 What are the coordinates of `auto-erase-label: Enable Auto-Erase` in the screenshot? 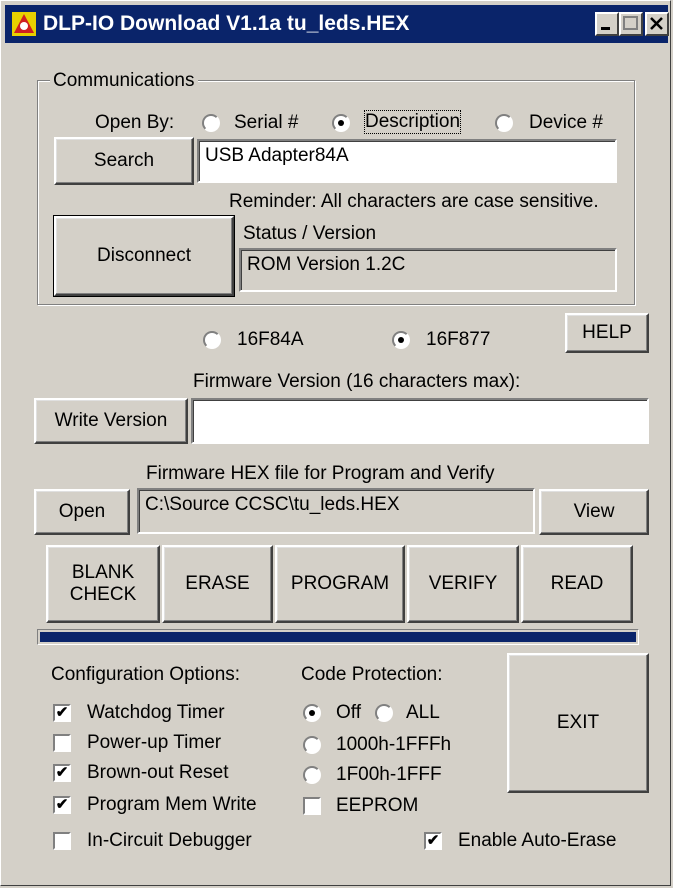 It's located at (537, 841).